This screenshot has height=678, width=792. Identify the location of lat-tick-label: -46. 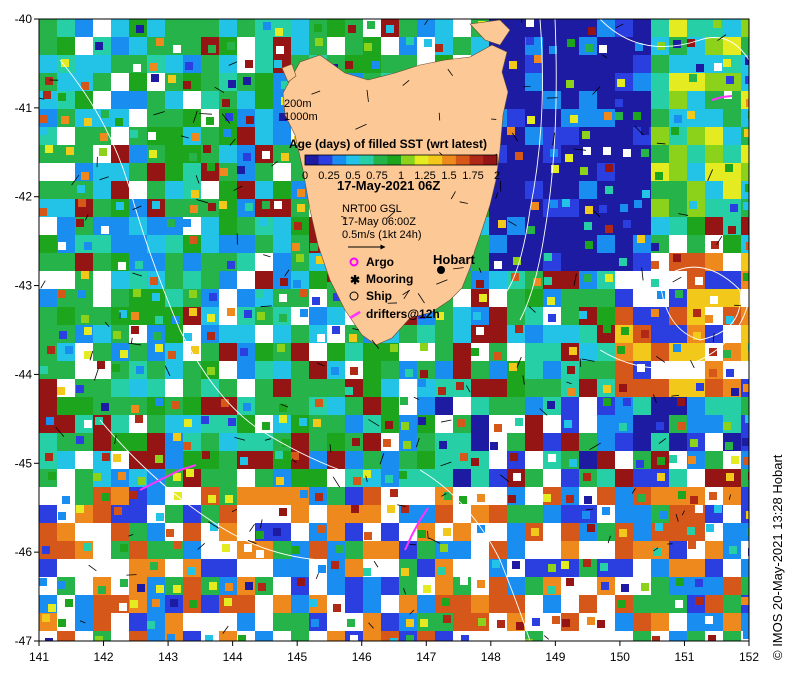
(24, 552).